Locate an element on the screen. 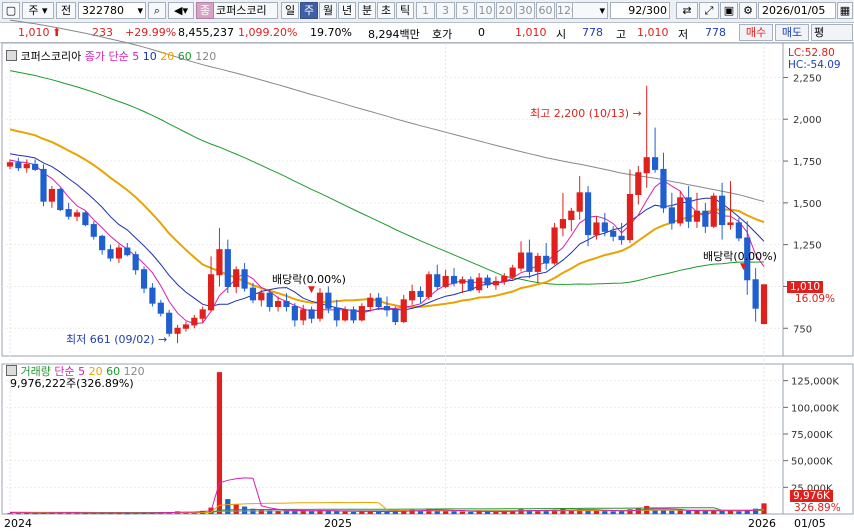 Image resolution: width=854 pixels, height=532 pixels. price-tick-label: 2,250 is located at coordinates (807, 78).